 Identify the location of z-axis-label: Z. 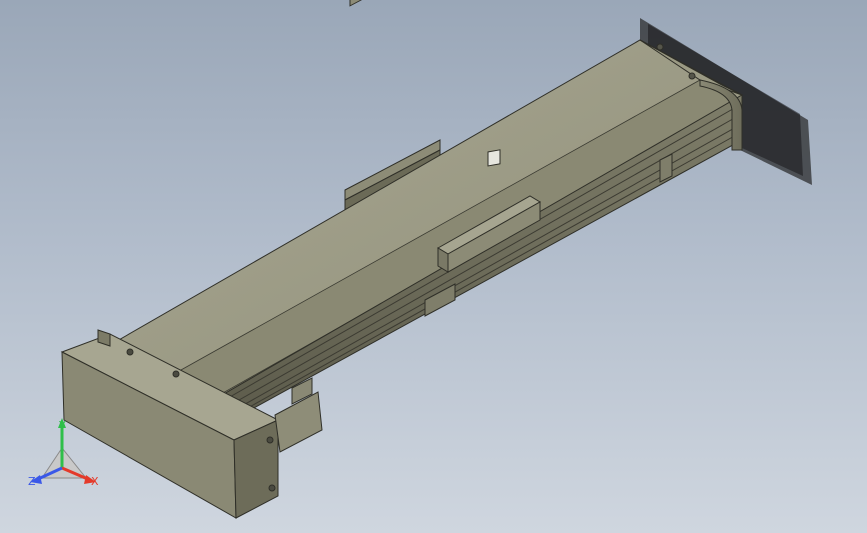
(32, 481).